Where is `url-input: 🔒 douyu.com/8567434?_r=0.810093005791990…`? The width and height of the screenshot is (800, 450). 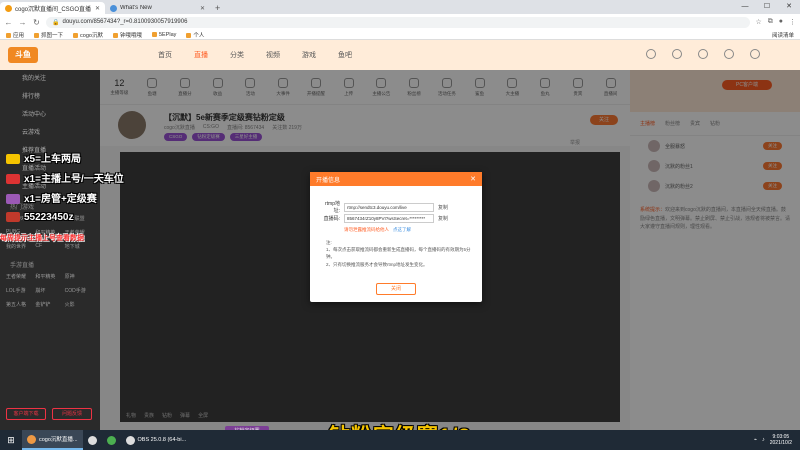
url-input: 🔒 douyu.com/8567434?_r=0.810093005791990… is located at coordinates (398, 22).